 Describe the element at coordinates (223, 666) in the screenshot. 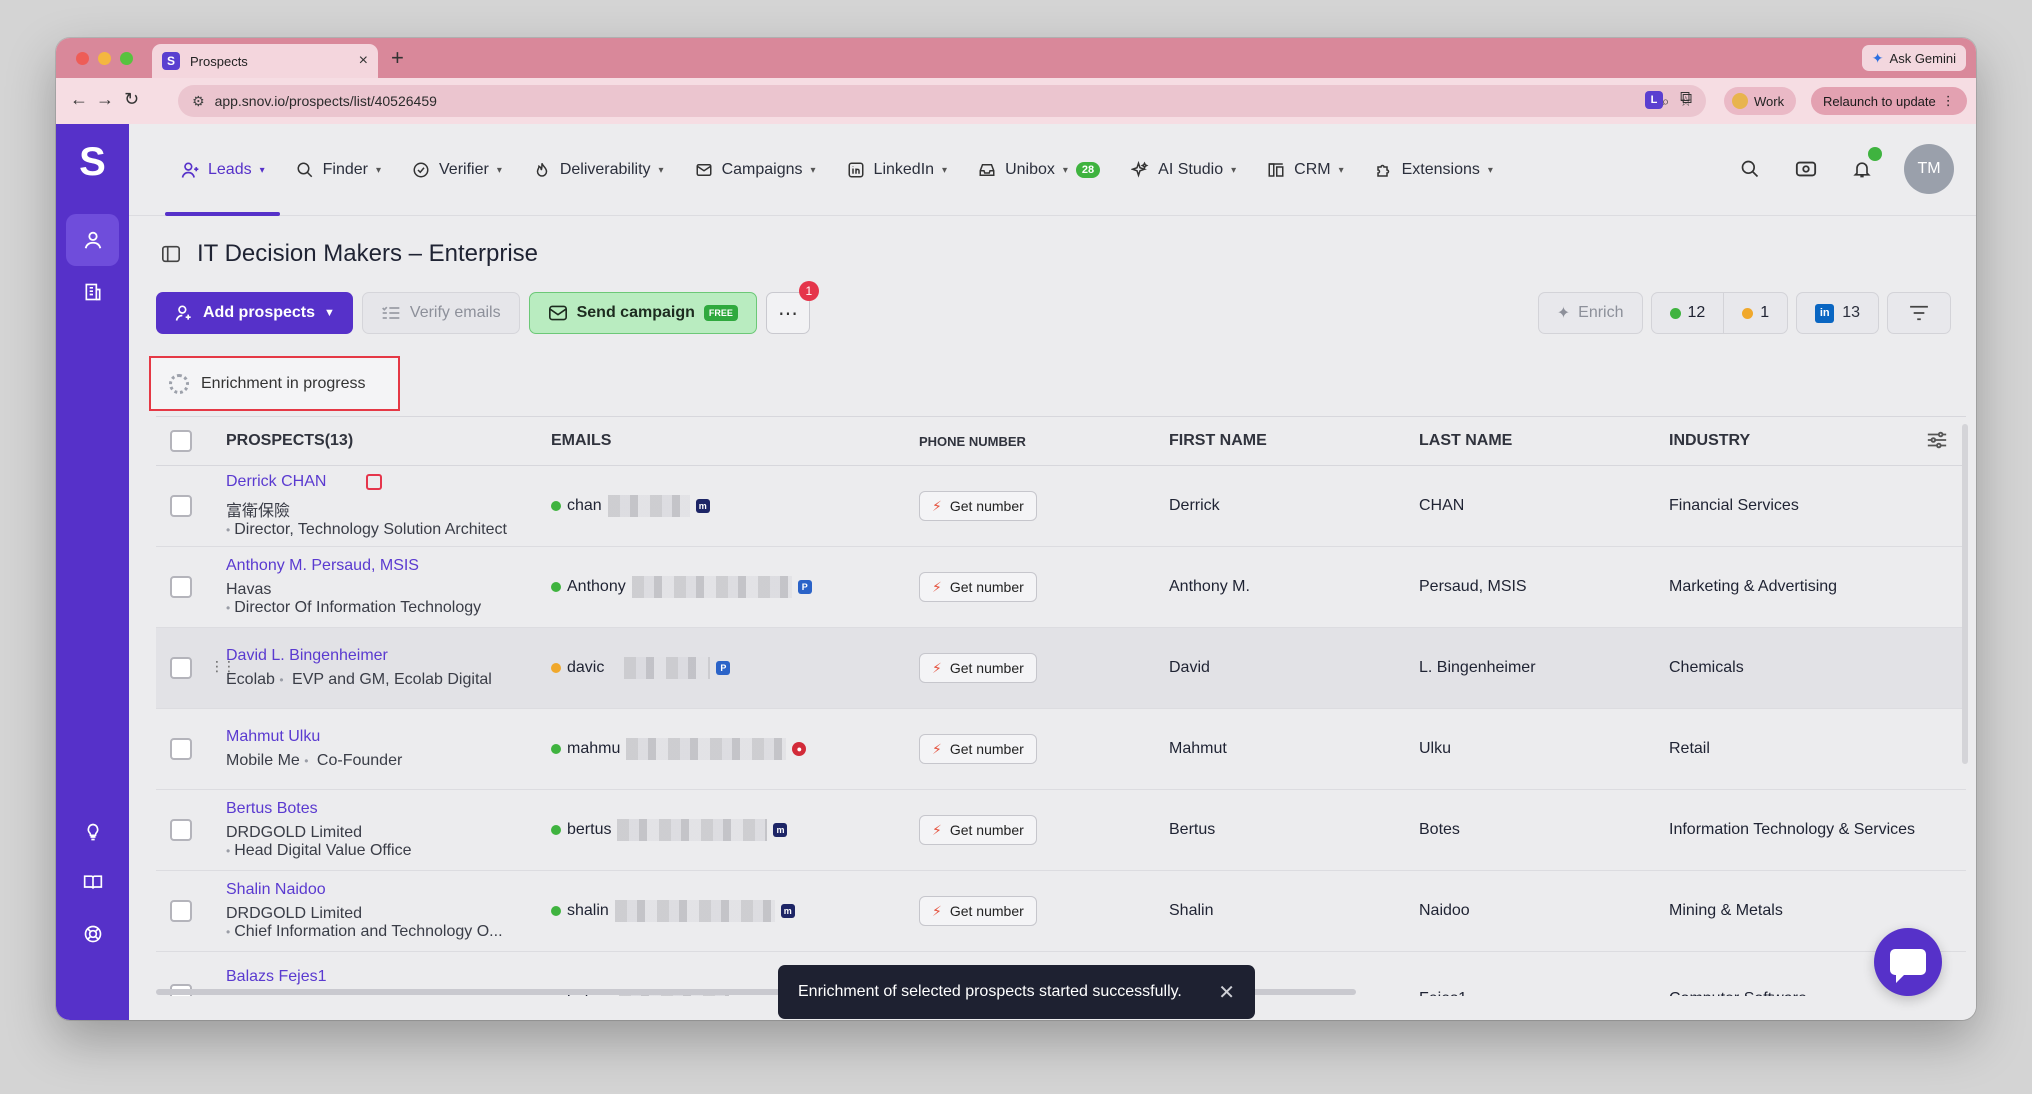

I see `drag-handle-icon: ⋮⋮` at that location.